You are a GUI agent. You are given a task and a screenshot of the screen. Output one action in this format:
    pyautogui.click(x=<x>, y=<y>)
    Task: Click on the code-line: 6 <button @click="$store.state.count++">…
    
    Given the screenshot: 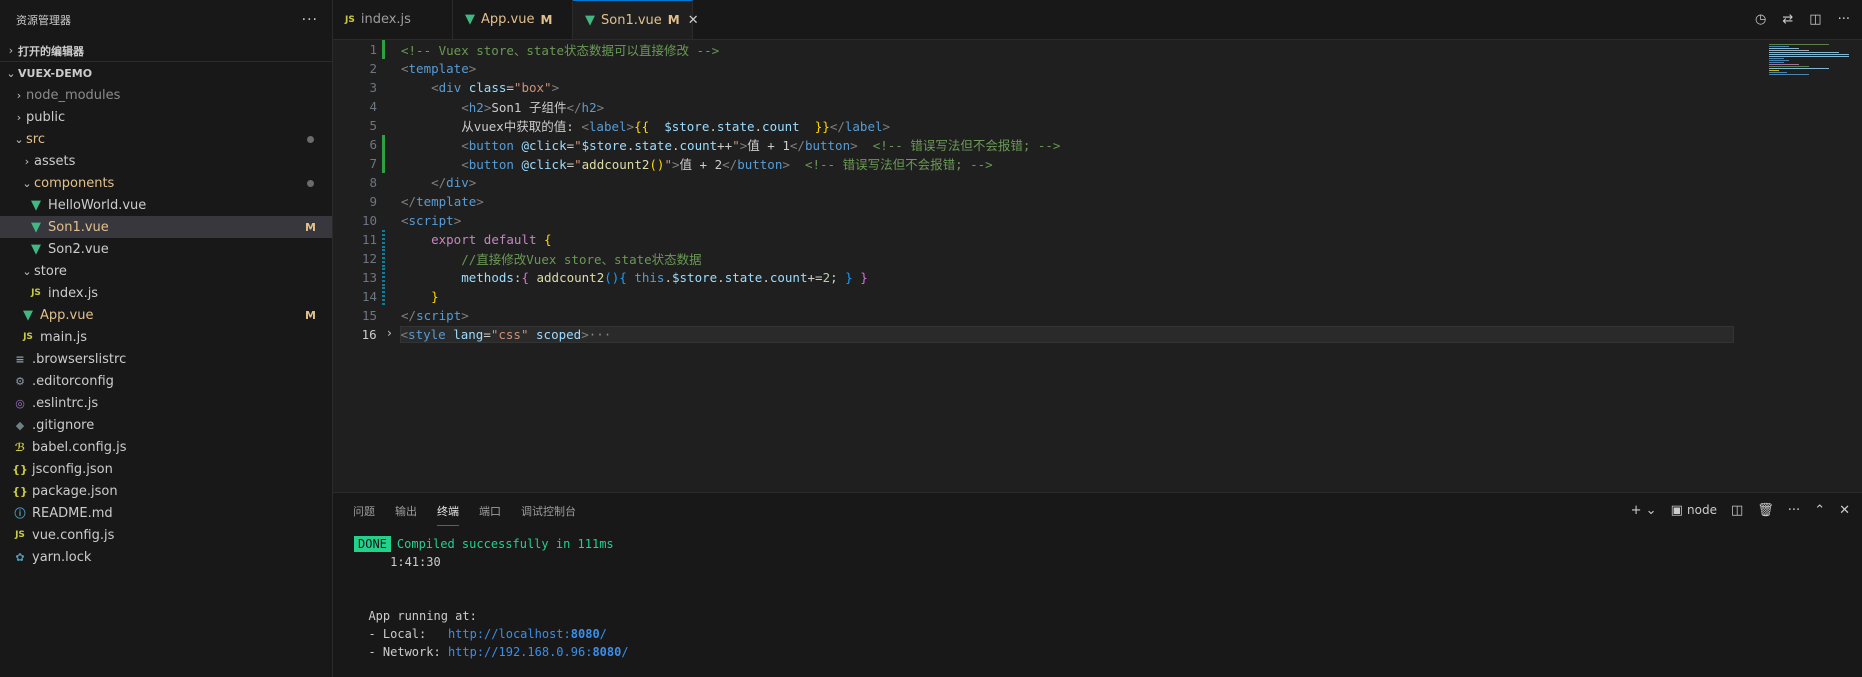 What is the action you would take?
    pyautogui.click(x=1033, y=144)
    